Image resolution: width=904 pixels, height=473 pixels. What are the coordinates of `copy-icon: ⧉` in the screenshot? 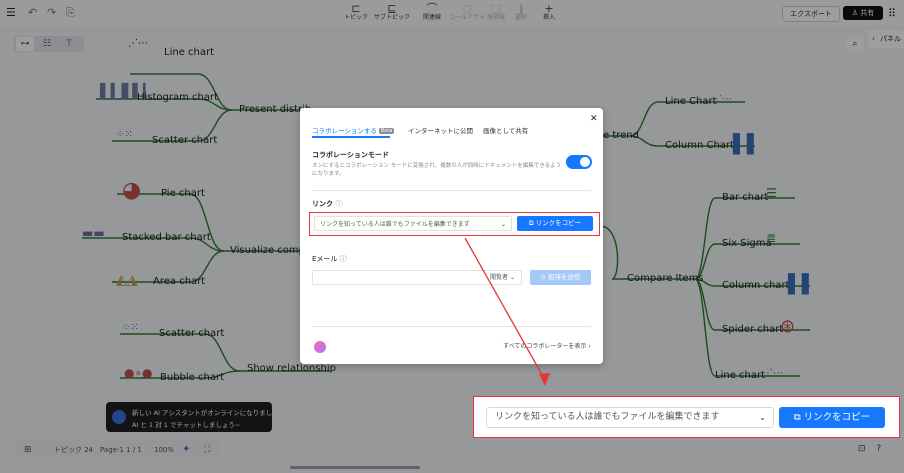 It's located at (797, 417).